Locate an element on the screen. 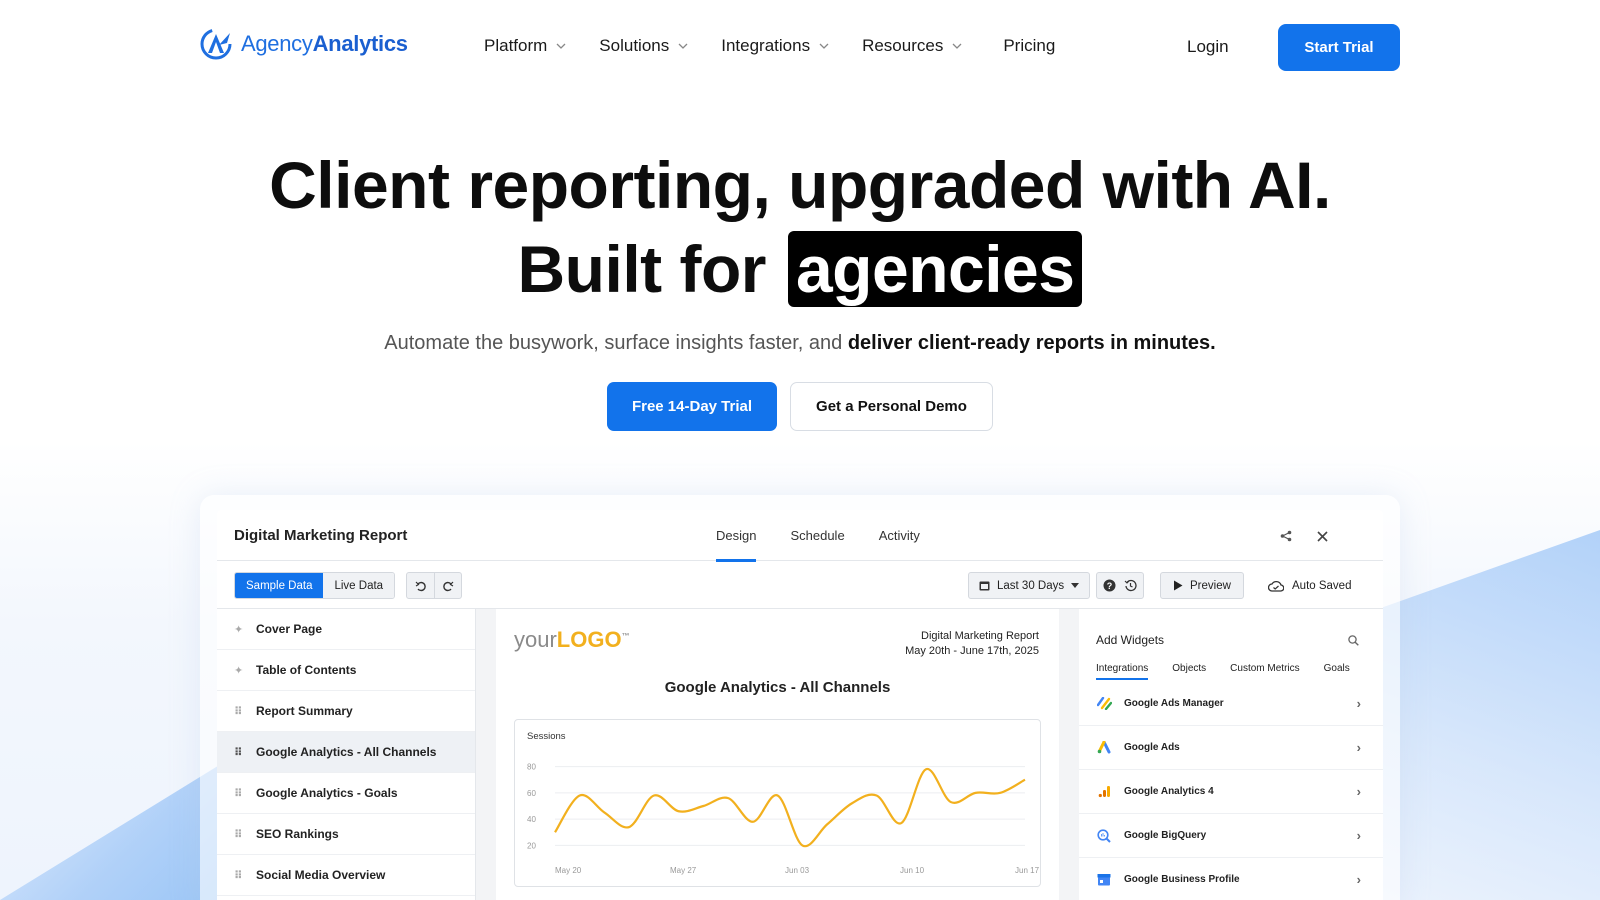 This screenshot has width=1600, height=900. your-logo-placeholder: yourLOGO™ is located at coordinates (572, 639).